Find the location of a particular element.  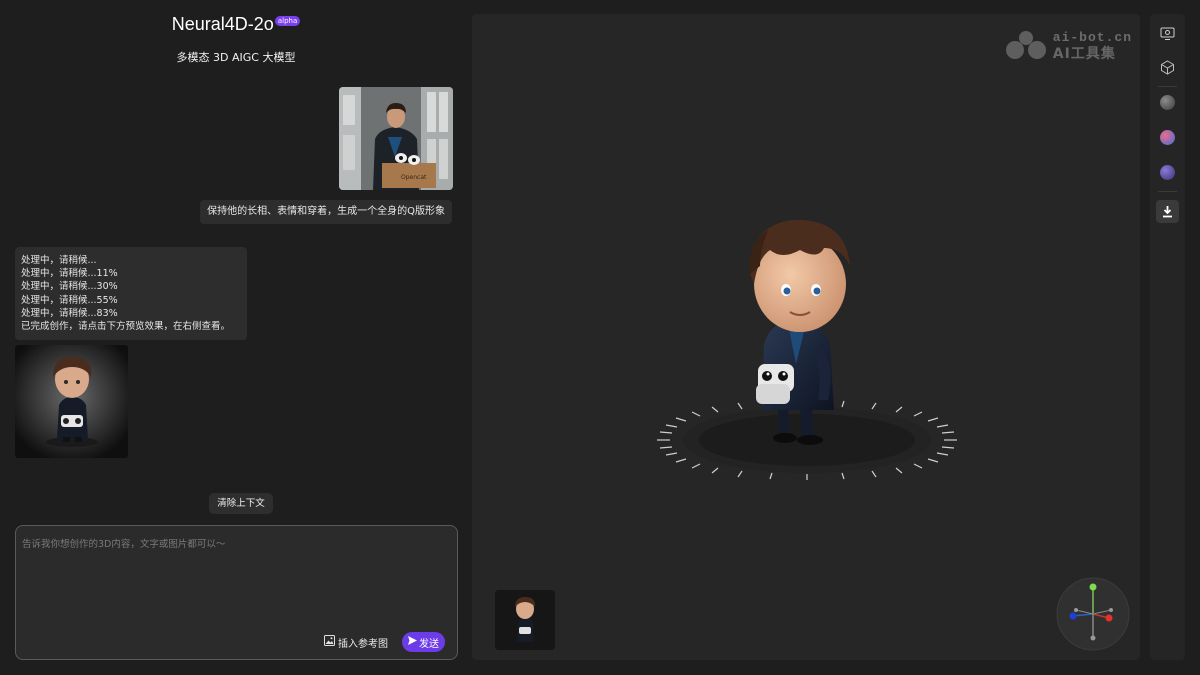

send-button: 发送 is located at coordinates (423, 642).